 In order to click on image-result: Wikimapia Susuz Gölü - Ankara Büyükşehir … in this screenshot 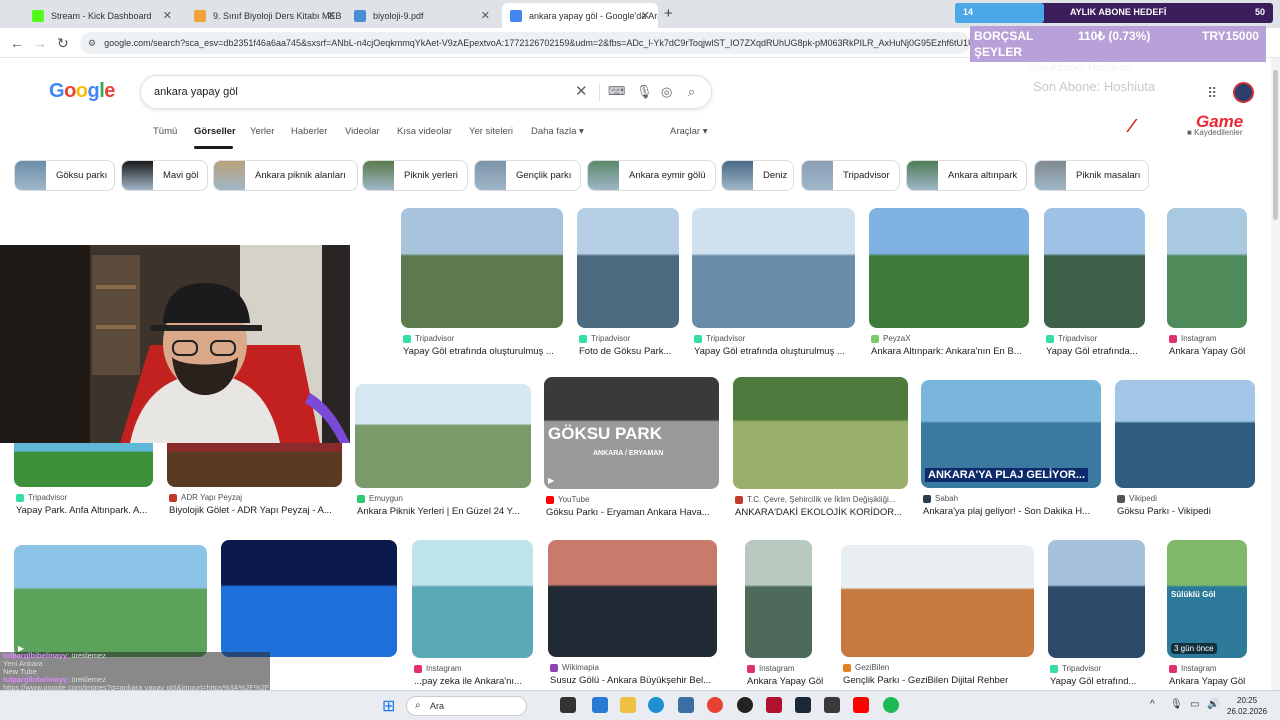, I will do `click(632, 614)`.